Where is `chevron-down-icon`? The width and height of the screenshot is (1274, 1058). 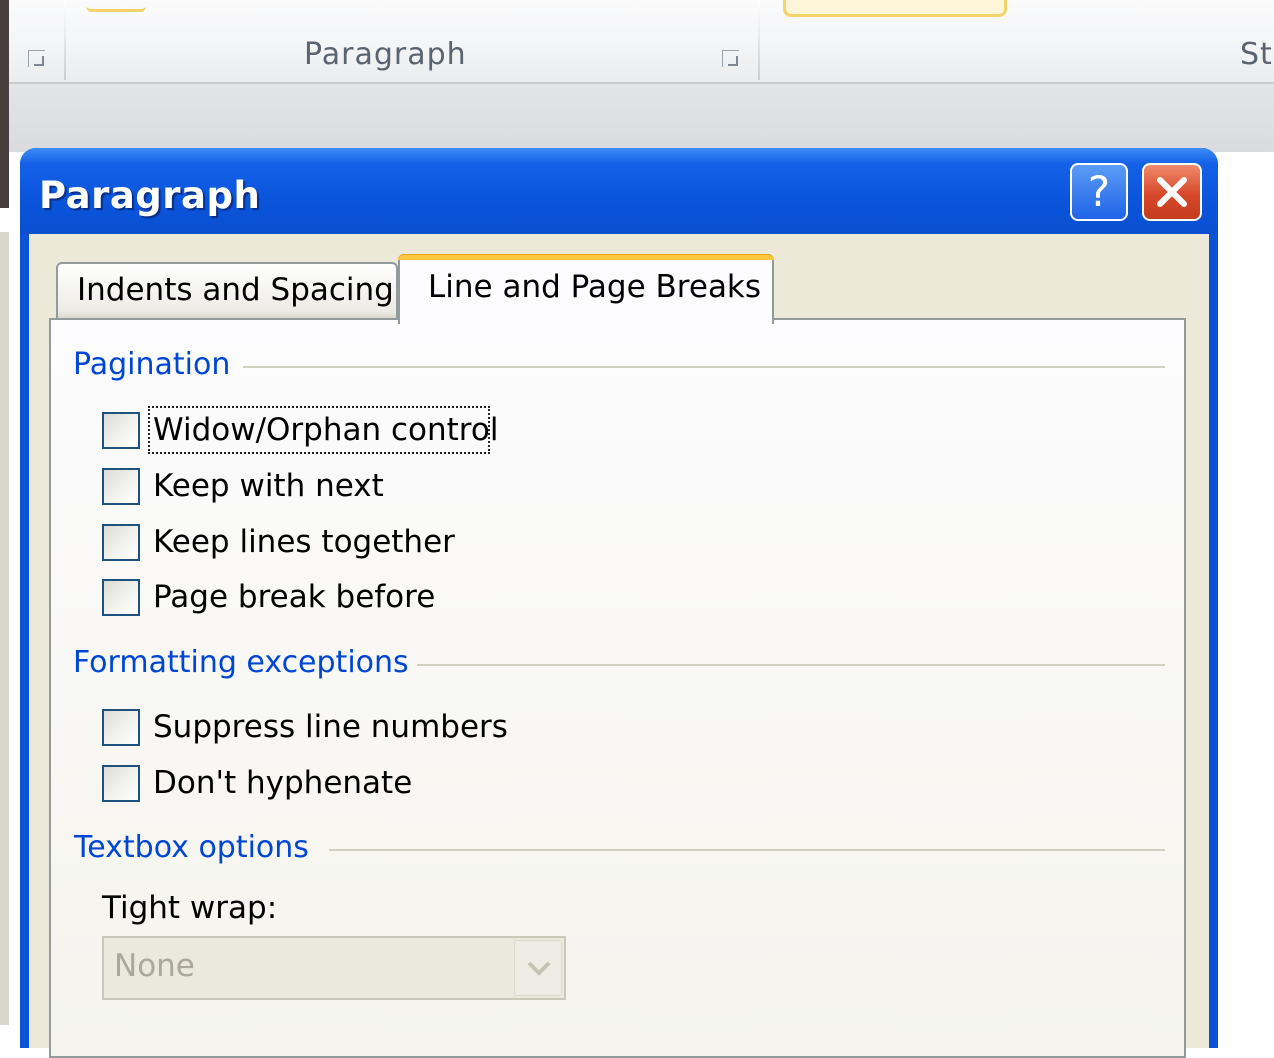 chevron-down-icon is located at coordinates (539, 968).